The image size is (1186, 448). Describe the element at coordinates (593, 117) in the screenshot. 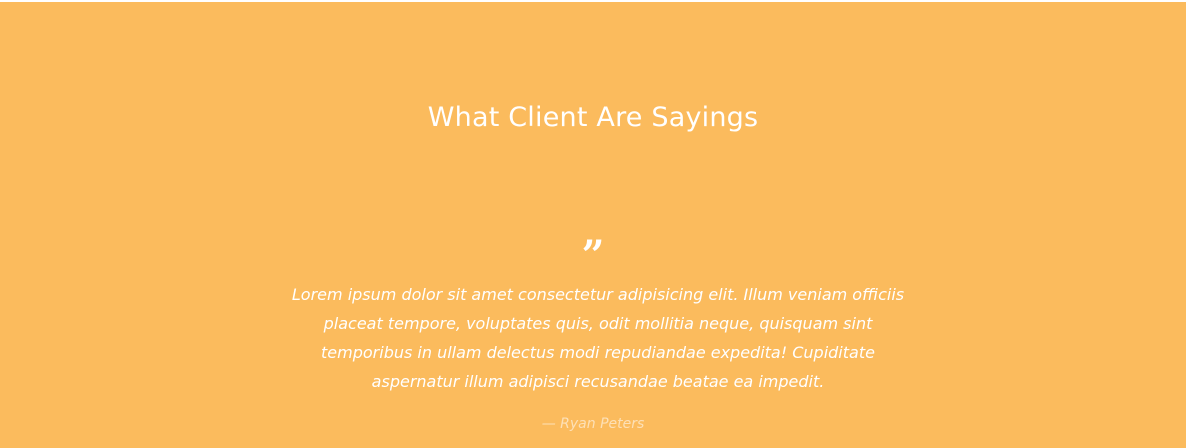

I see `section-title: What Client Are Sayings` at that location.